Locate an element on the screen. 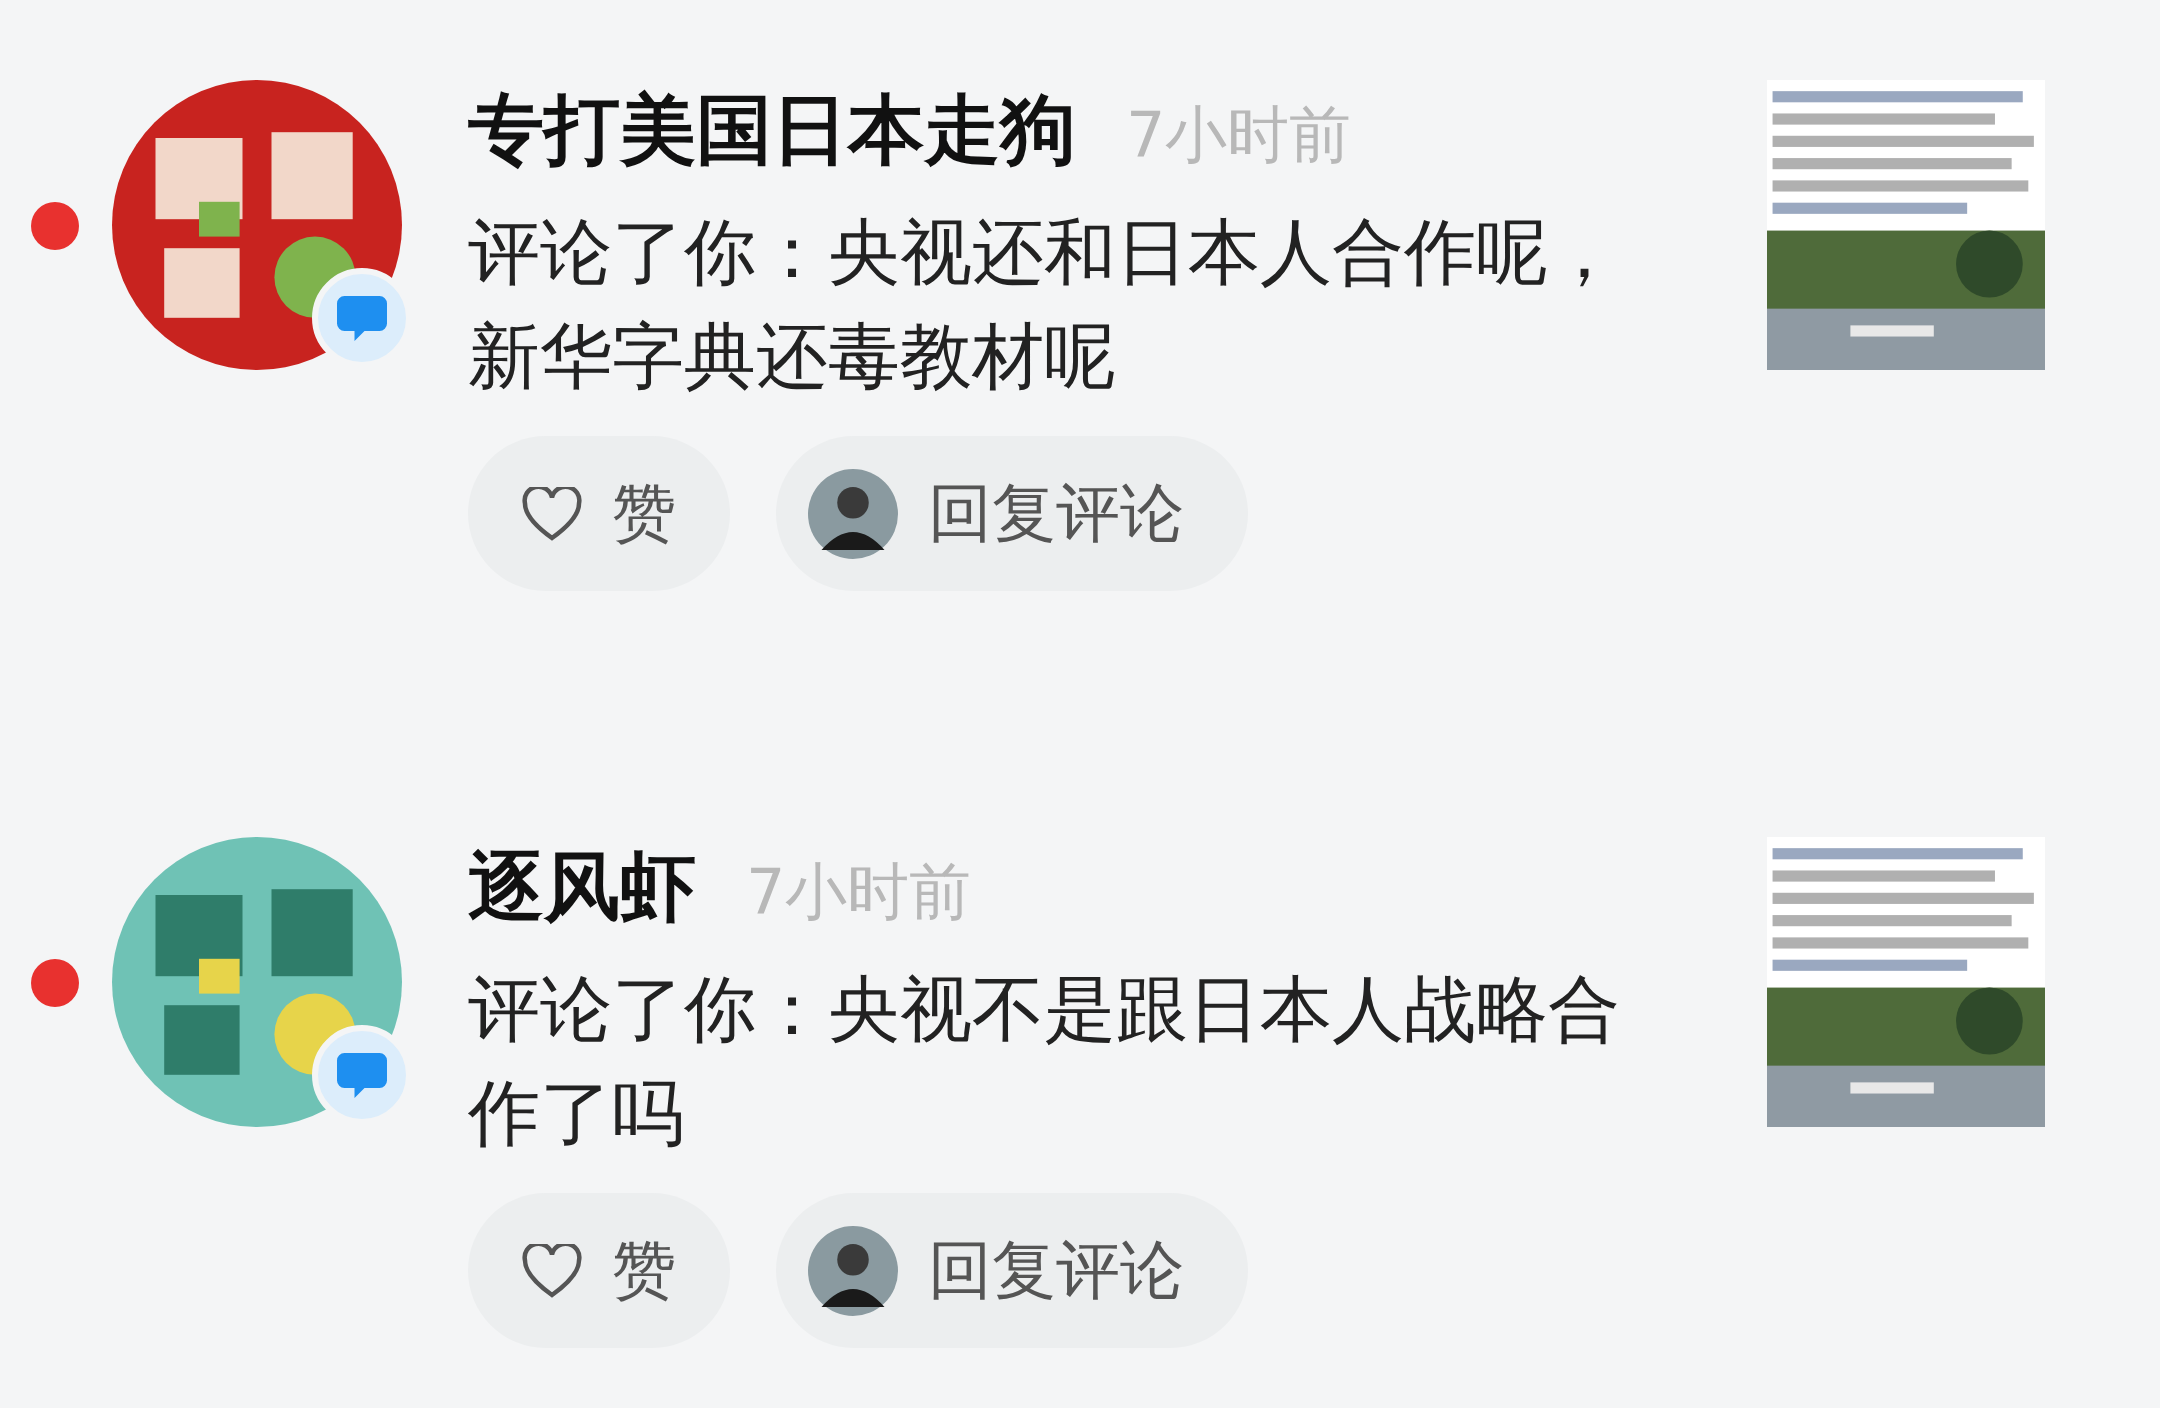 Image resolution: width=2160 pixels, height=1408 pixels. comment-text: 评论了你：央视不是跟日本人战略合作了吗 is located at coordinates (1044, 1061).